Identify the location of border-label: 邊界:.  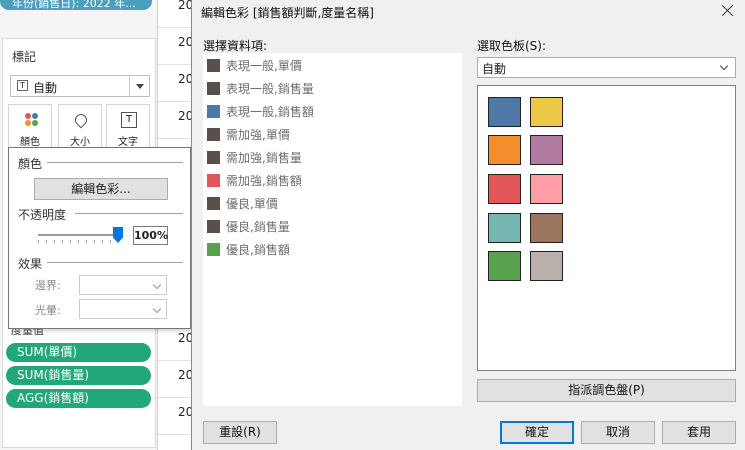
(48, 285).